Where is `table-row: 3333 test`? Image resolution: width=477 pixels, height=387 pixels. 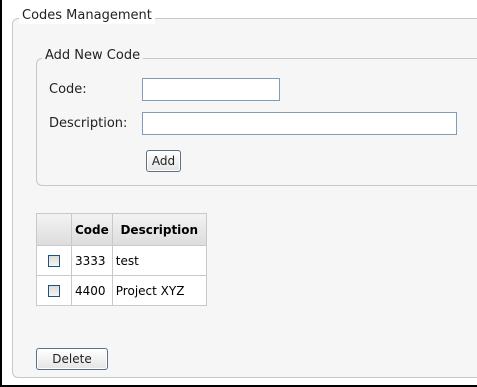 table-row: 3333 test is located at coordinates (121, 260).